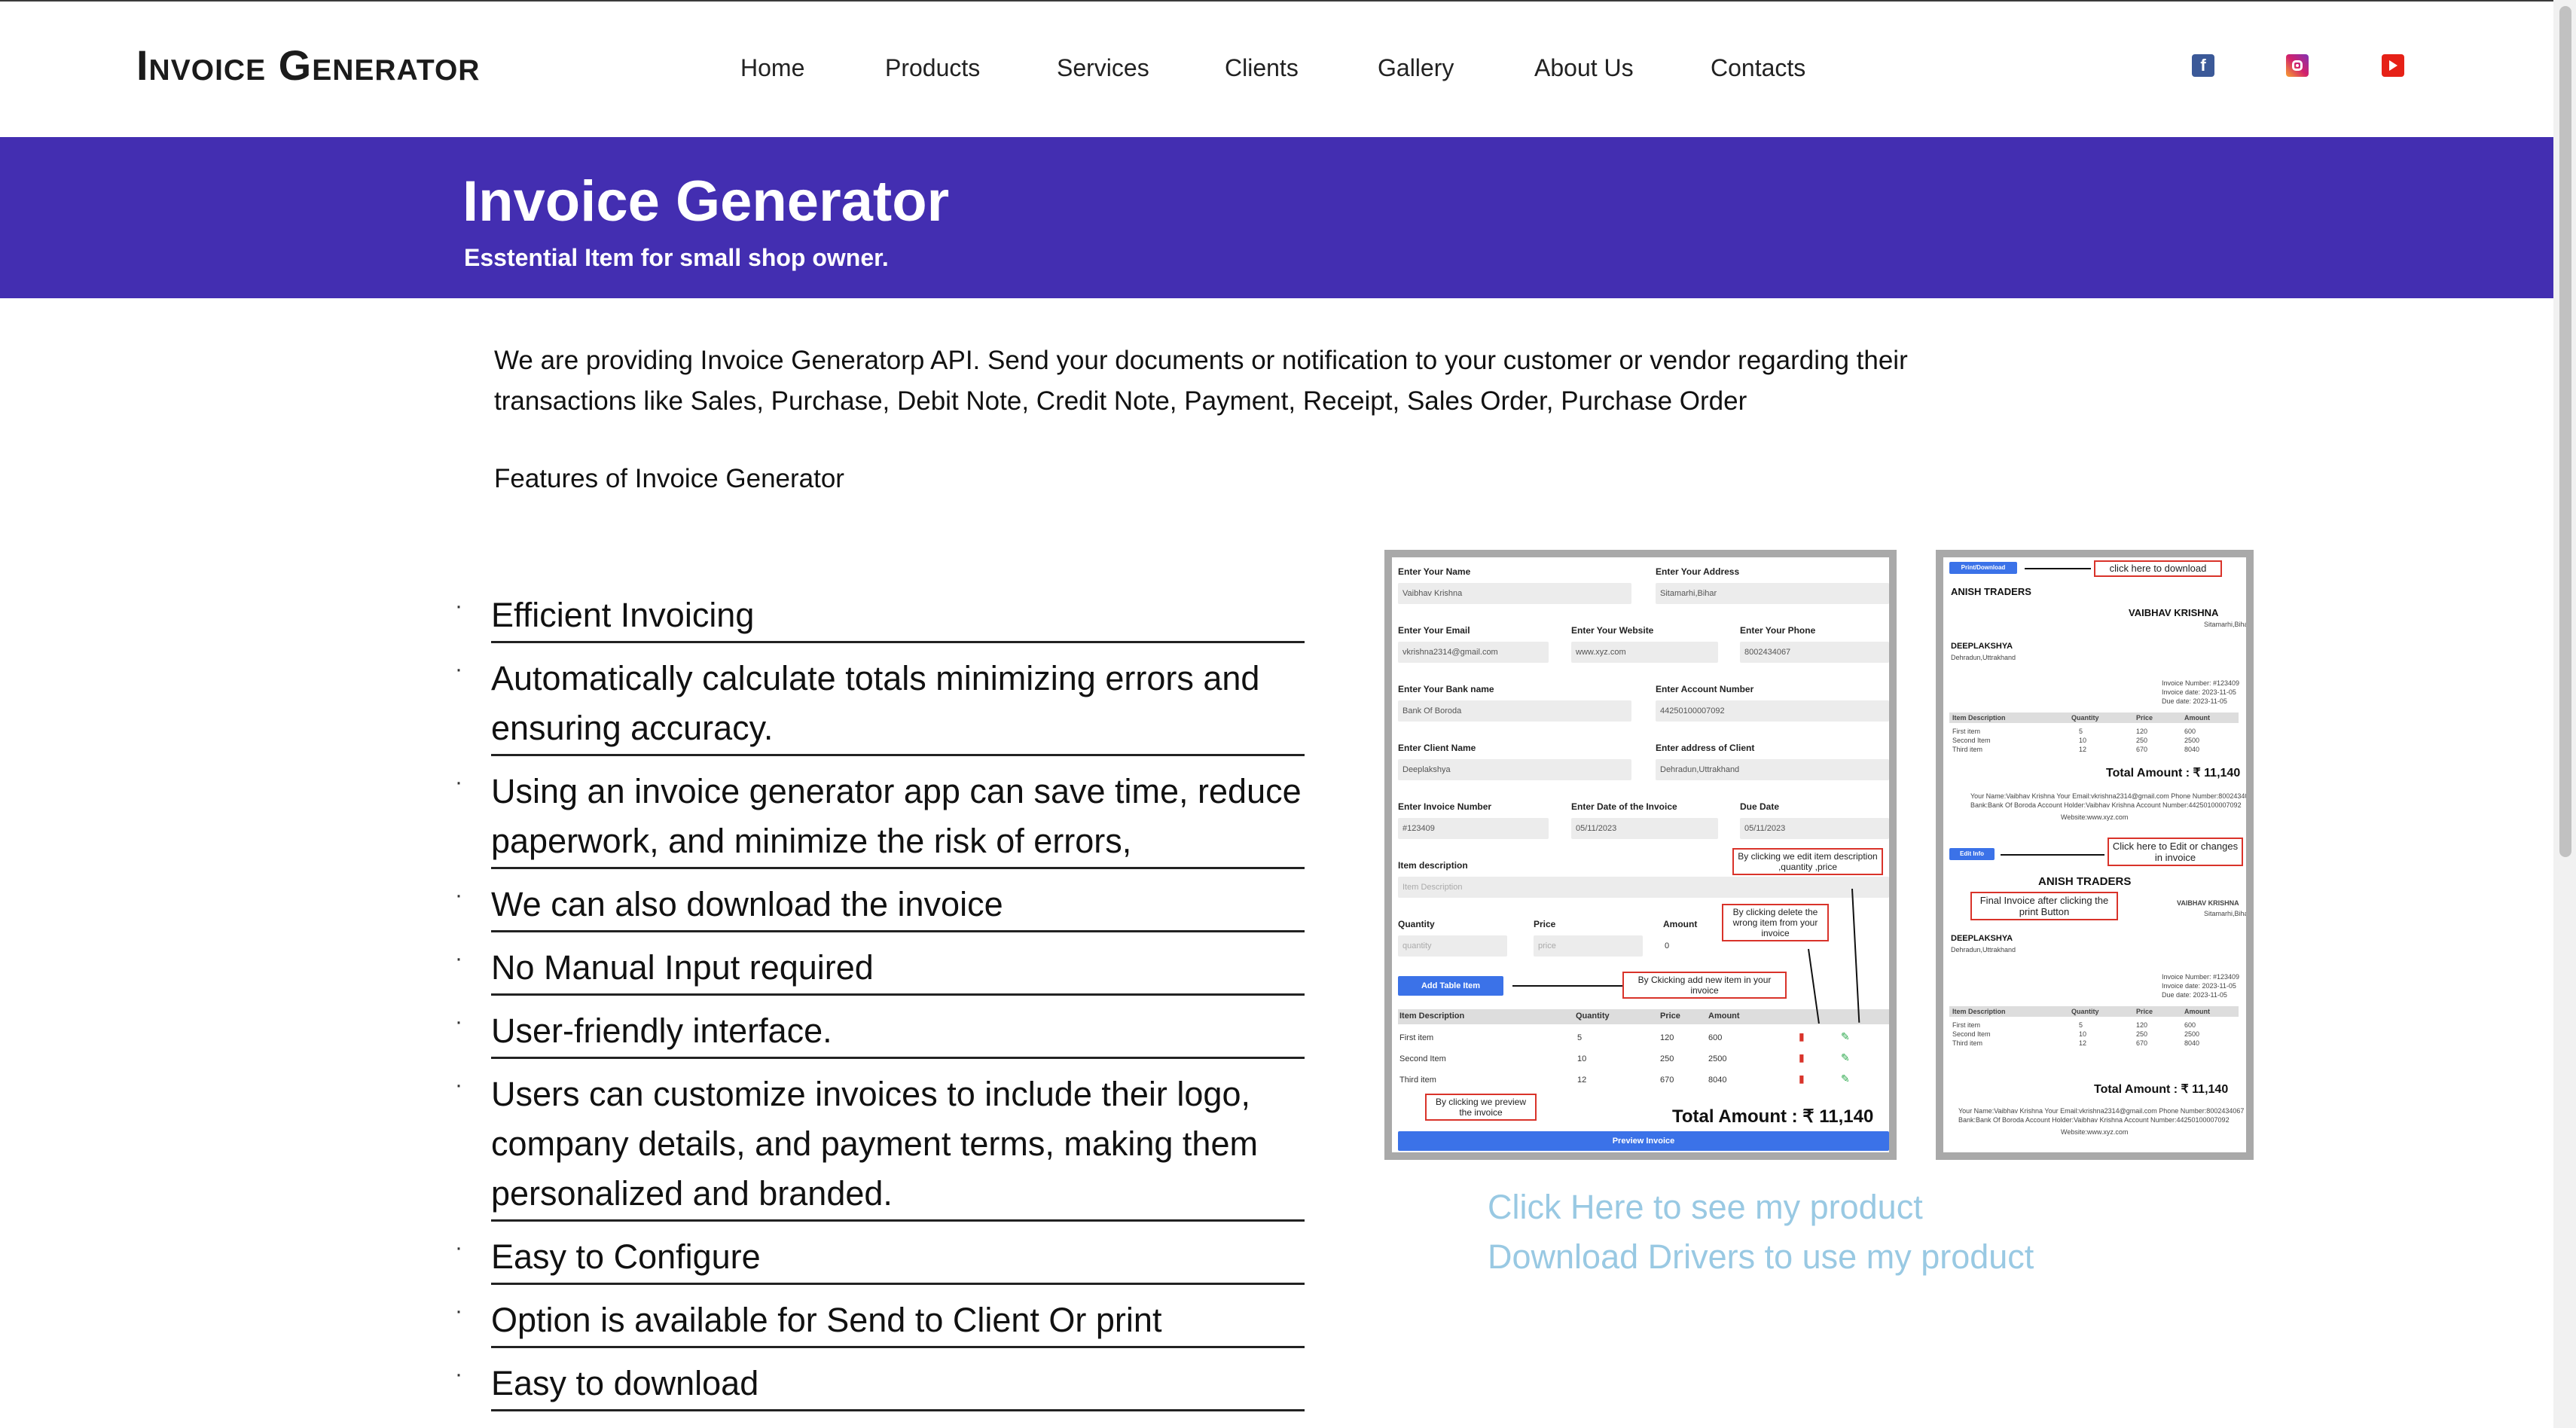 This screenshot has width=2576, height=1428. Describe the element at coordinates (676, 257) in the screenshot. I see `page-subtitle: Esstential Item for small shop owner.` at that location.